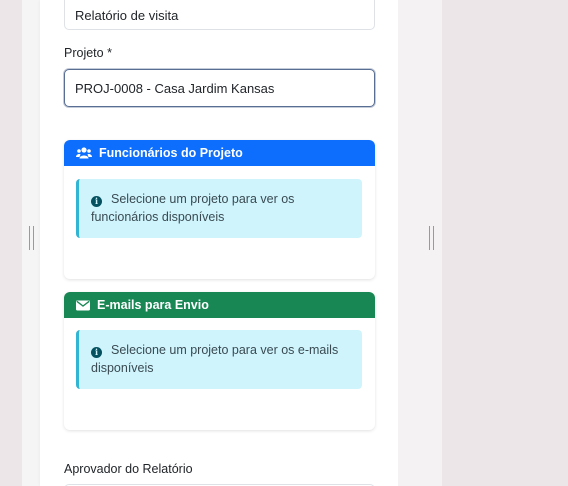 This screenshot has height=486, width=568. Describe the element at coordinates (83, 305) in the screenshot. I see `envelope-icon` at that location.